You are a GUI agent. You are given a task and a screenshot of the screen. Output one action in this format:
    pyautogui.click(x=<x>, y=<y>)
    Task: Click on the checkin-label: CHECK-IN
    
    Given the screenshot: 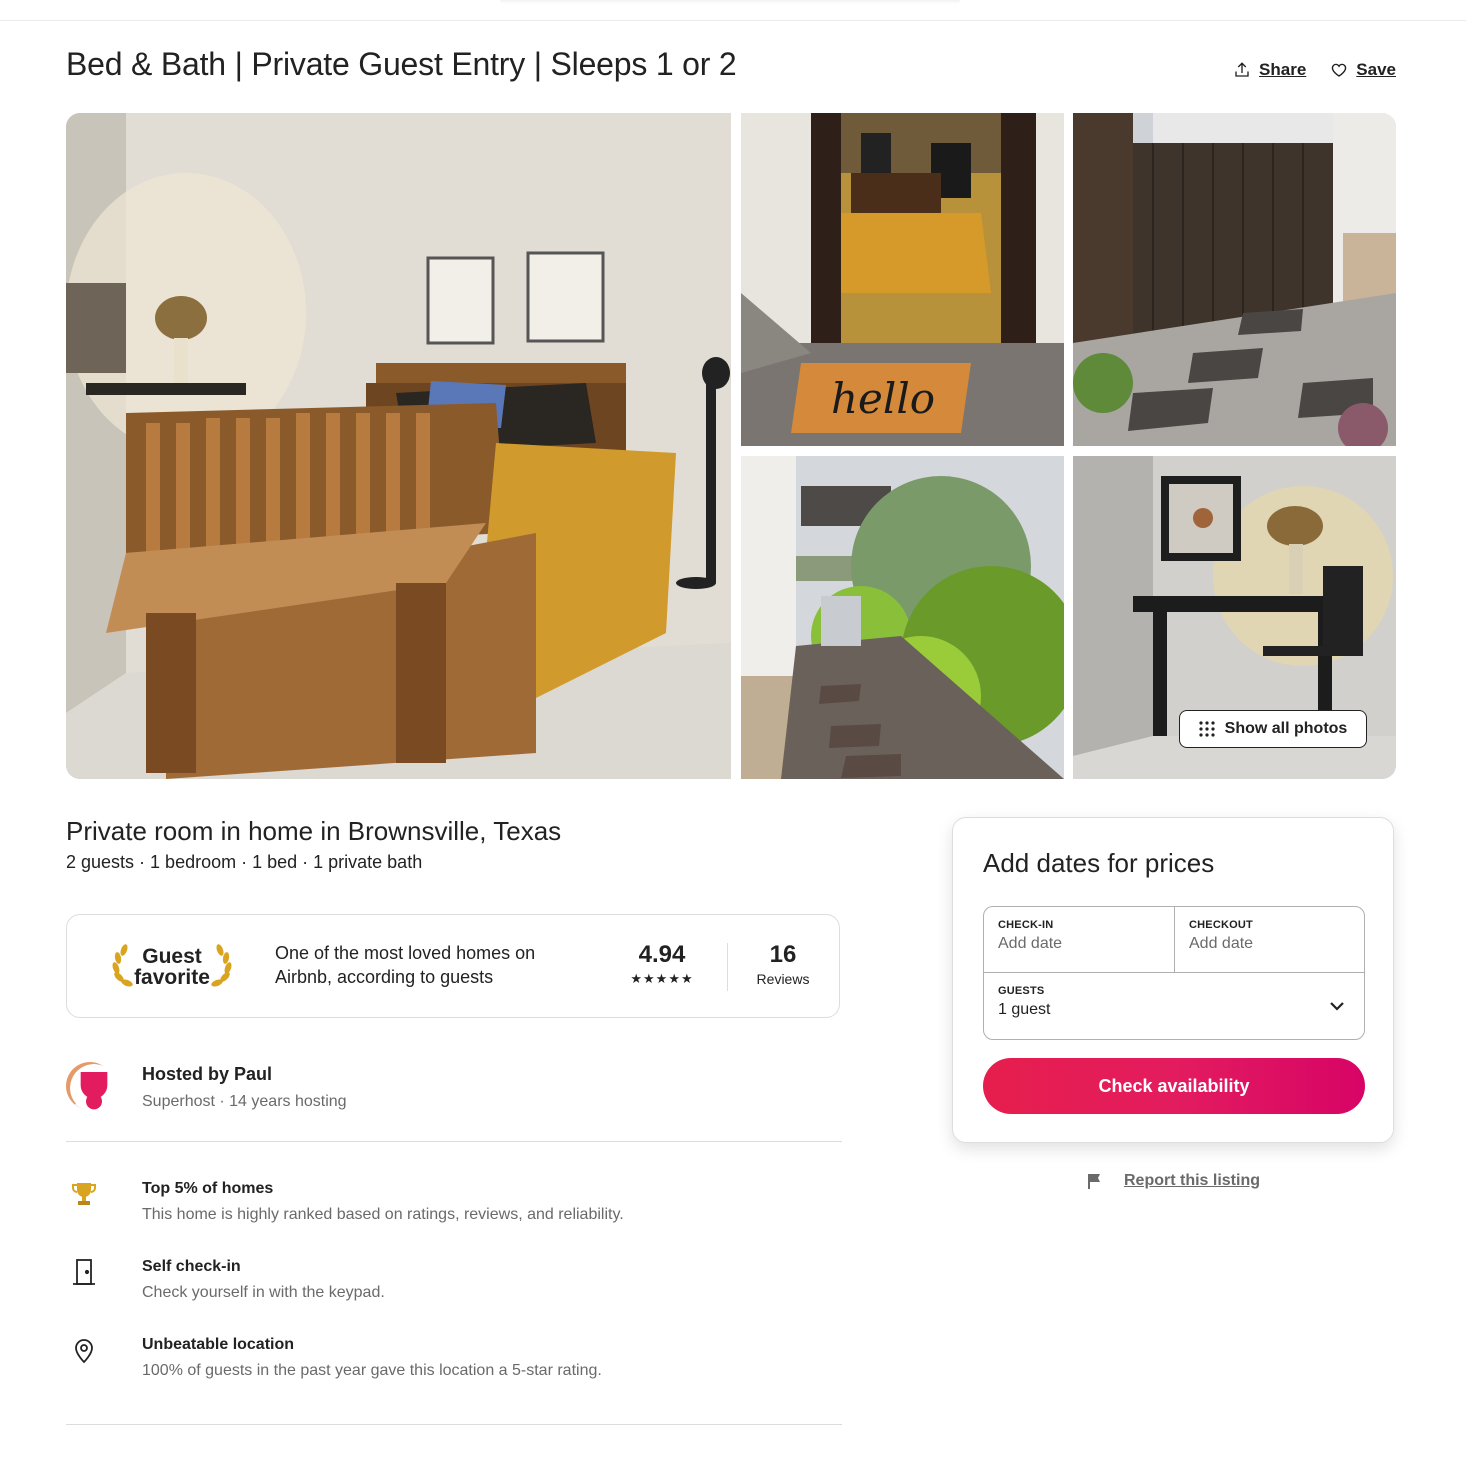 What is the action you would take?
    pyautogui.click(x=1026, y=925)
    